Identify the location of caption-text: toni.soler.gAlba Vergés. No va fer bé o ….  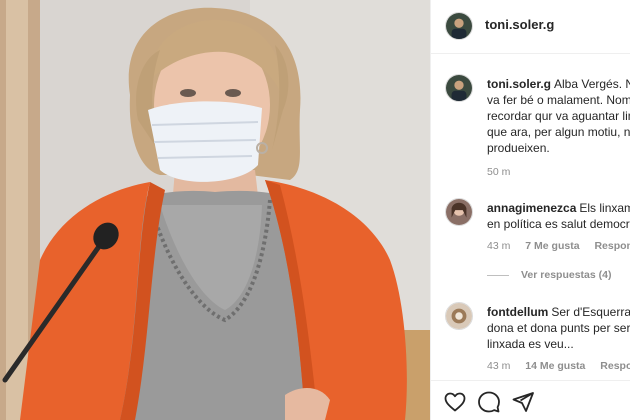
(558, 116).